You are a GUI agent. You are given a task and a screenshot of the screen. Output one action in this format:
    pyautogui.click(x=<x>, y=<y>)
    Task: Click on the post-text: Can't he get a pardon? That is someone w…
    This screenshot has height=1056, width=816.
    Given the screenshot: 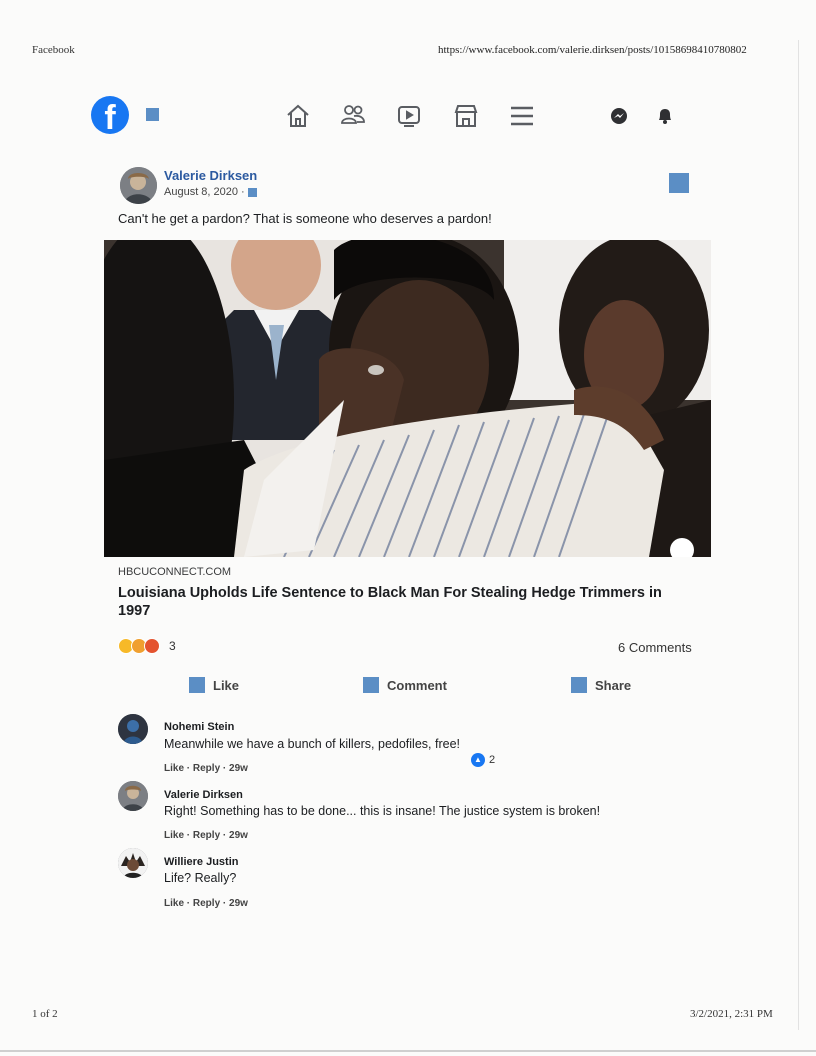 What is the action you would take?
    pyautogui.click(x=305, y=218)
    